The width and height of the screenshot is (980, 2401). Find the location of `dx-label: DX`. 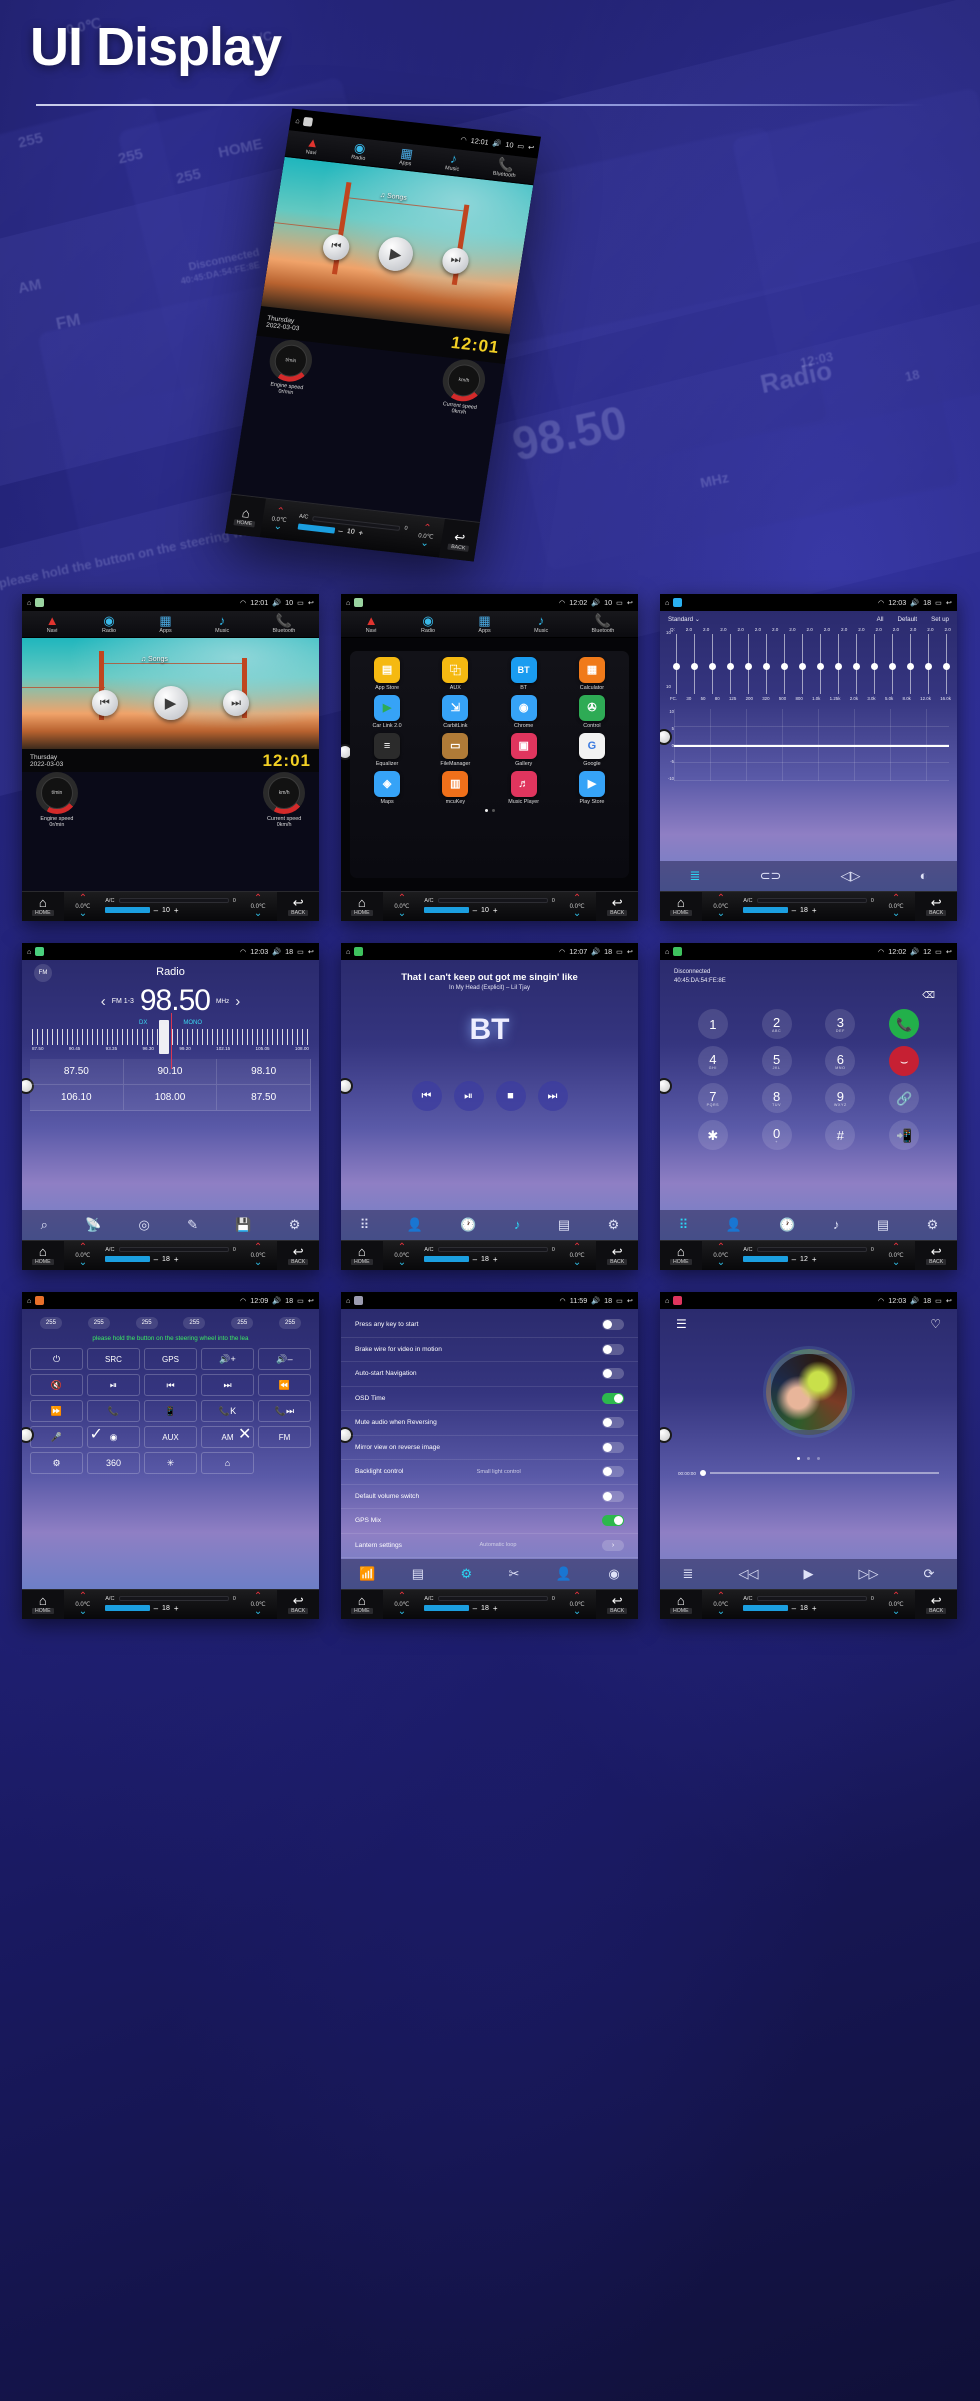

dx-label: DX is located at coordinates (143, 1023).